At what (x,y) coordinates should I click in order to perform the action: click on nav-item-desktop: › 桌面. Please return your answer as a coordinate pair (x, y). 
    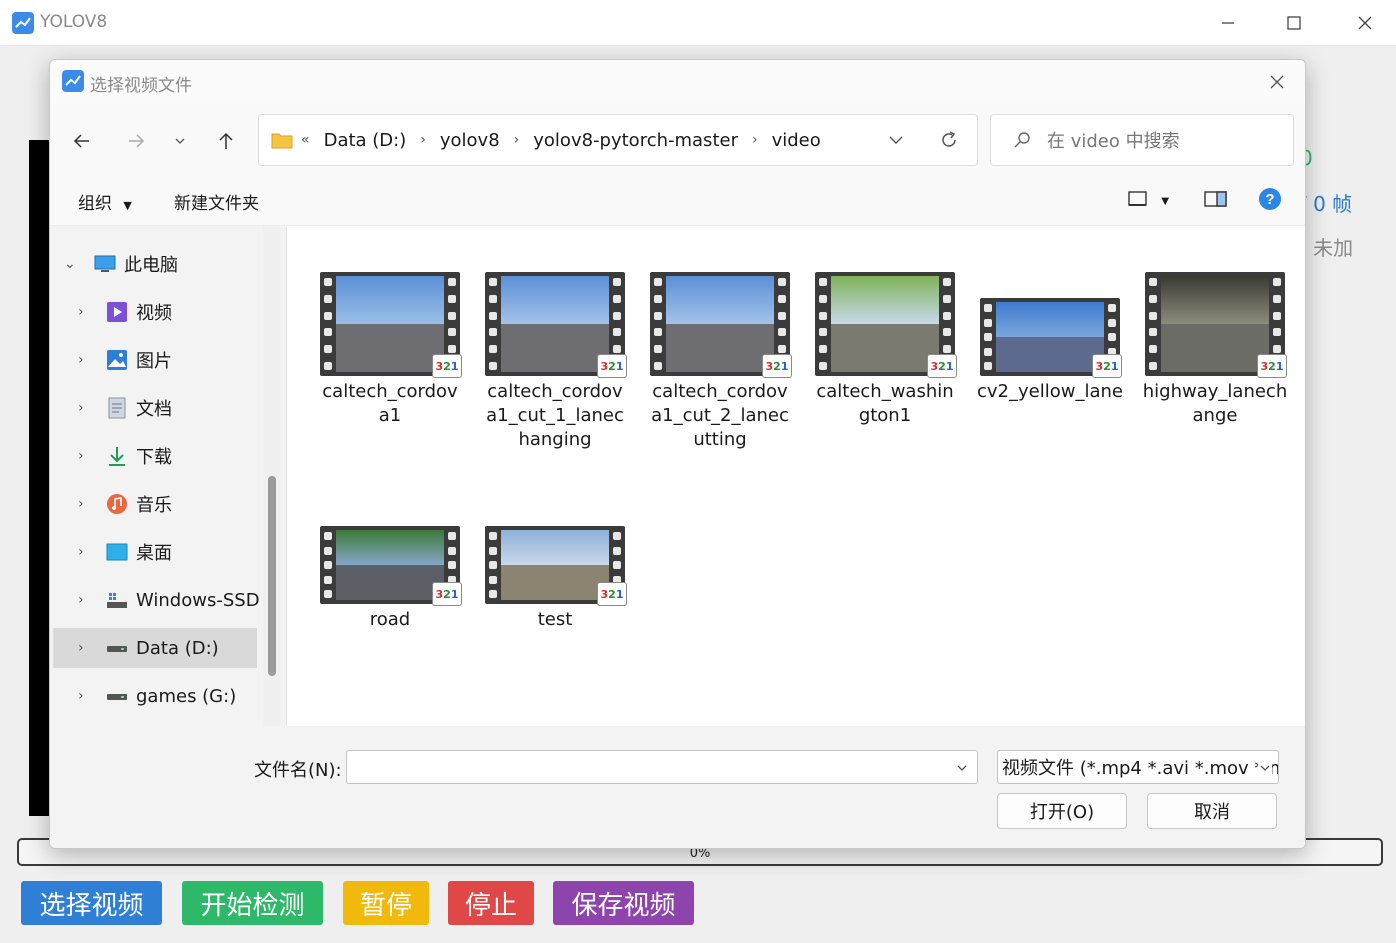
    Looking at the image, I should click on (155, 552).